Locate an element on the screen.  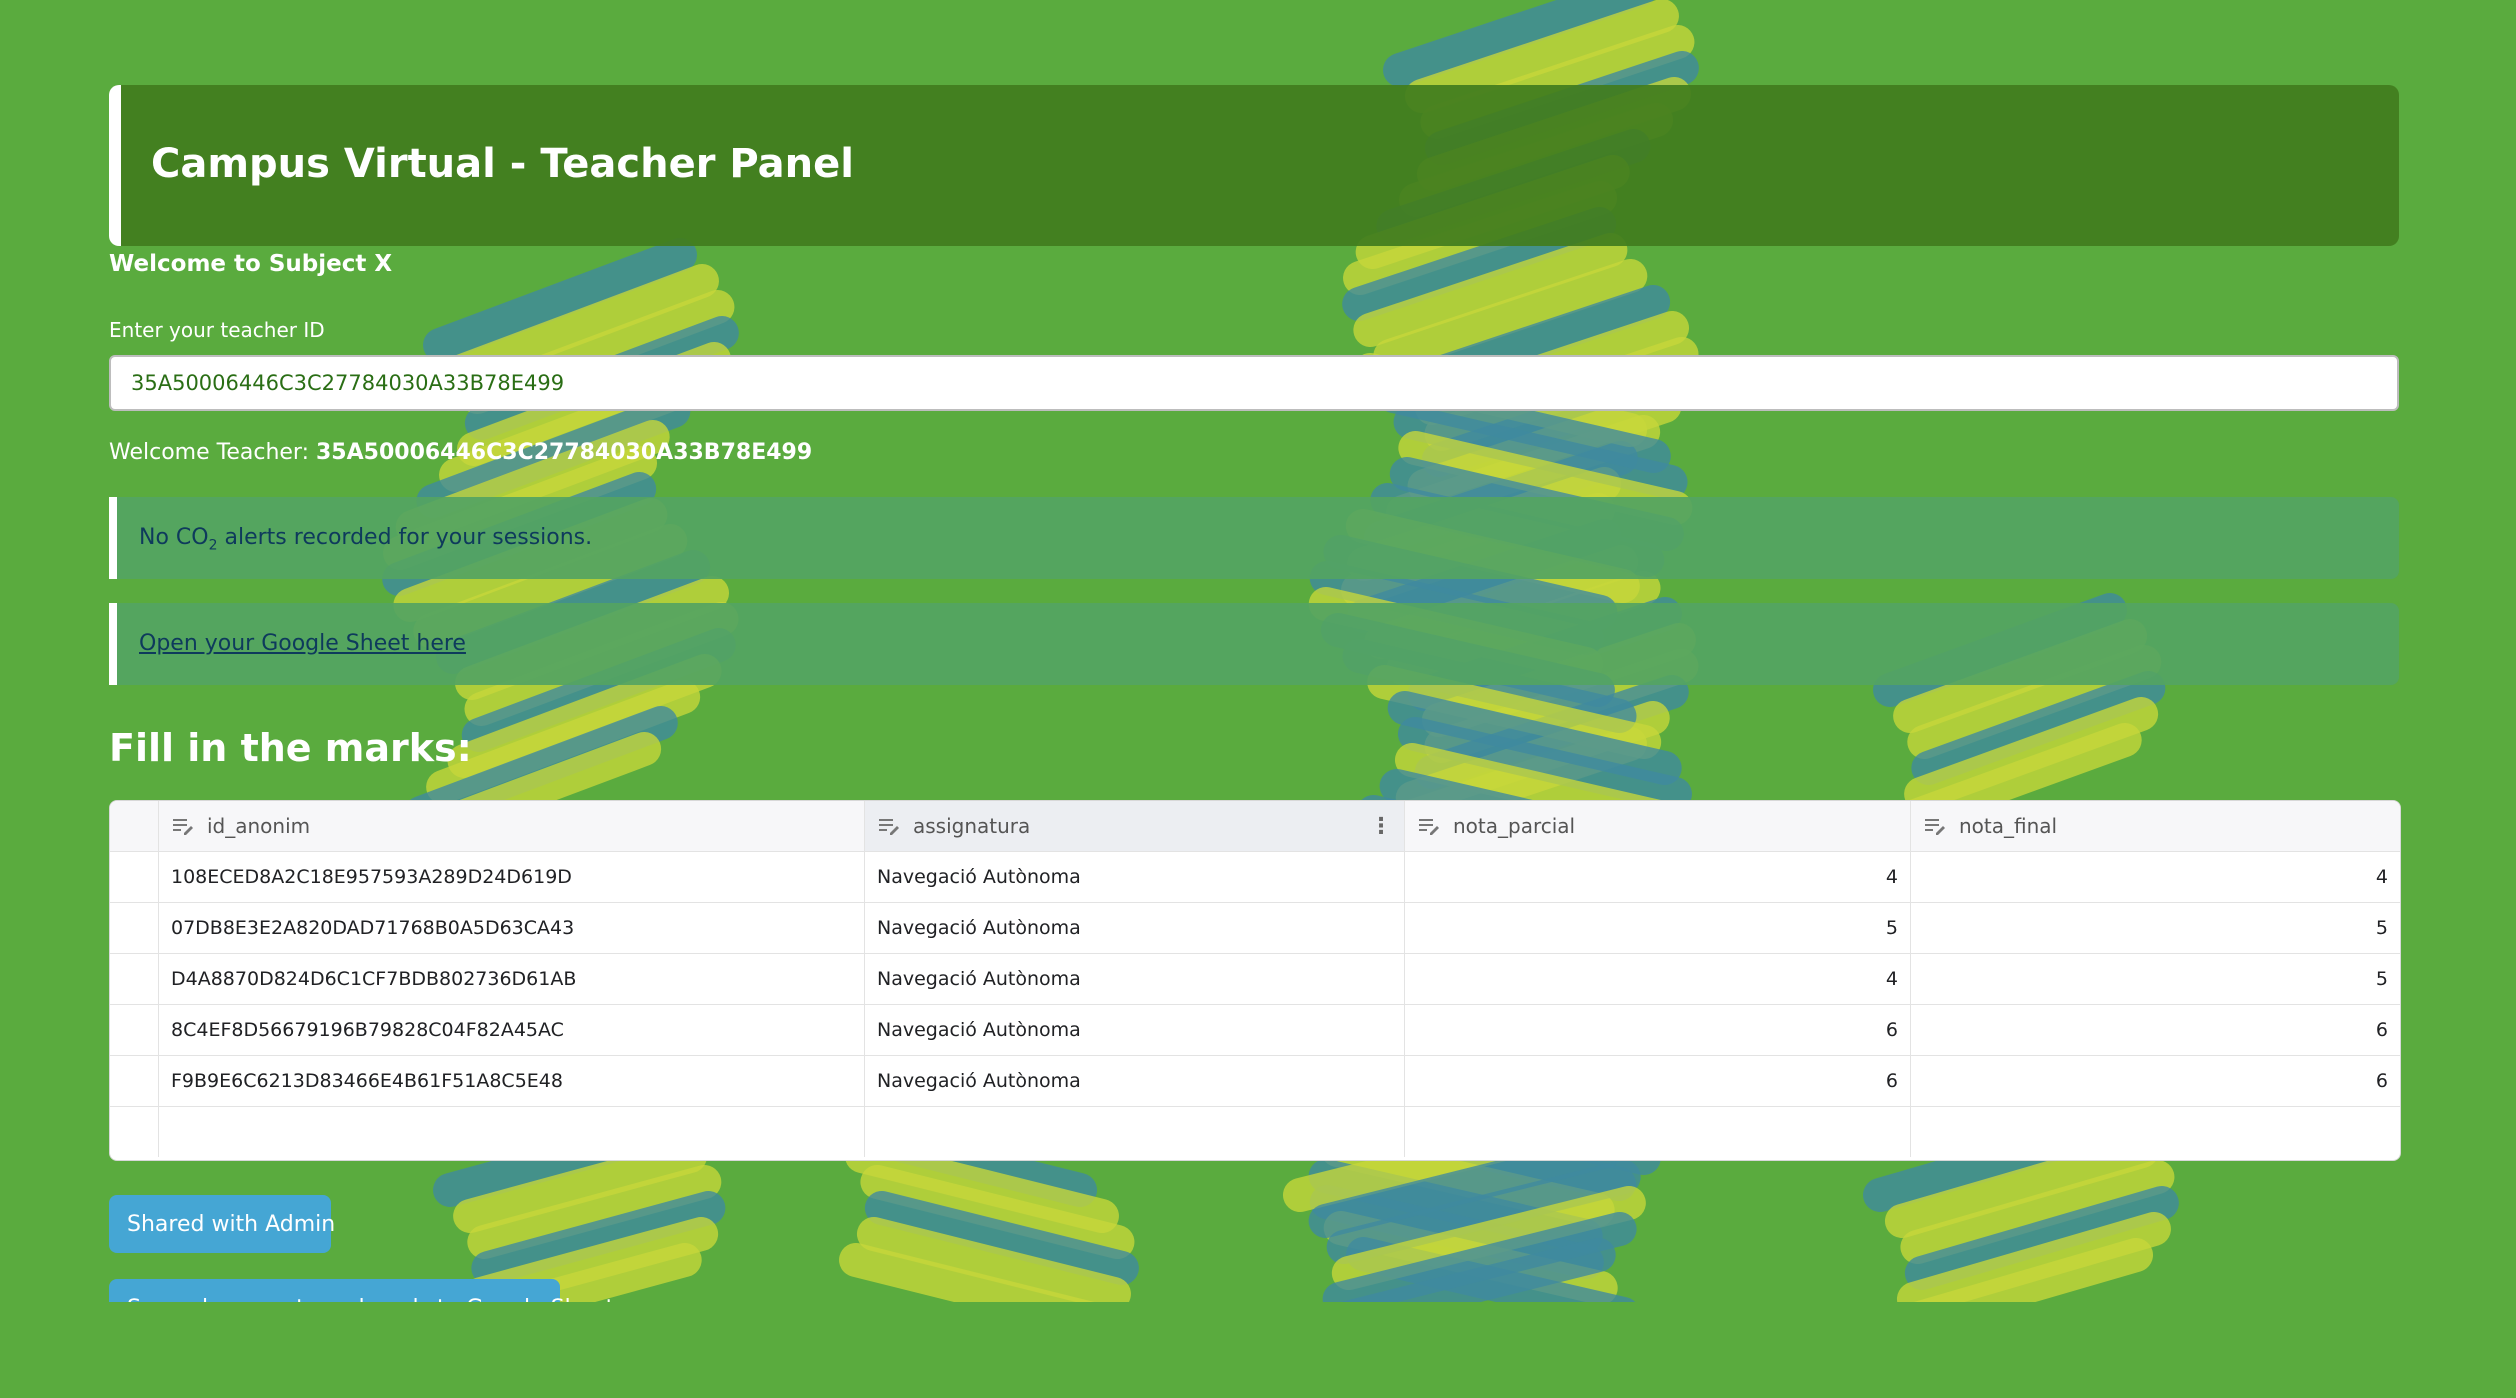
column-menu-icon: ⋮ is located at coordinates (1381, 826).